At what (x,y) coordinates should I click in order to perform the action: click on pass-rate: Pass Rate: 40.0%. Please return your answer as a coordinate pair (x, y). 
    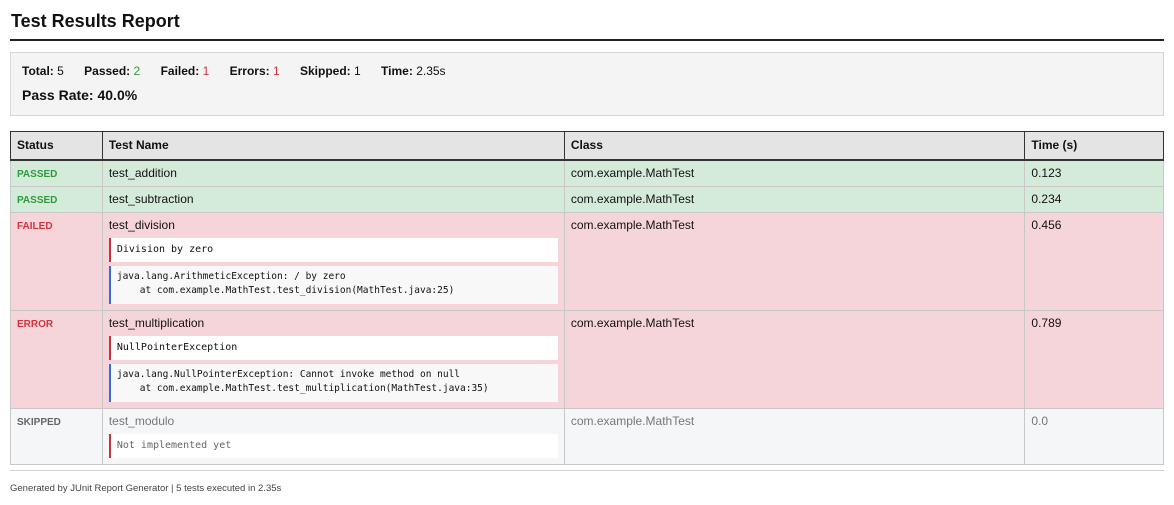
    Looking at the image, I should click on (80, 95).